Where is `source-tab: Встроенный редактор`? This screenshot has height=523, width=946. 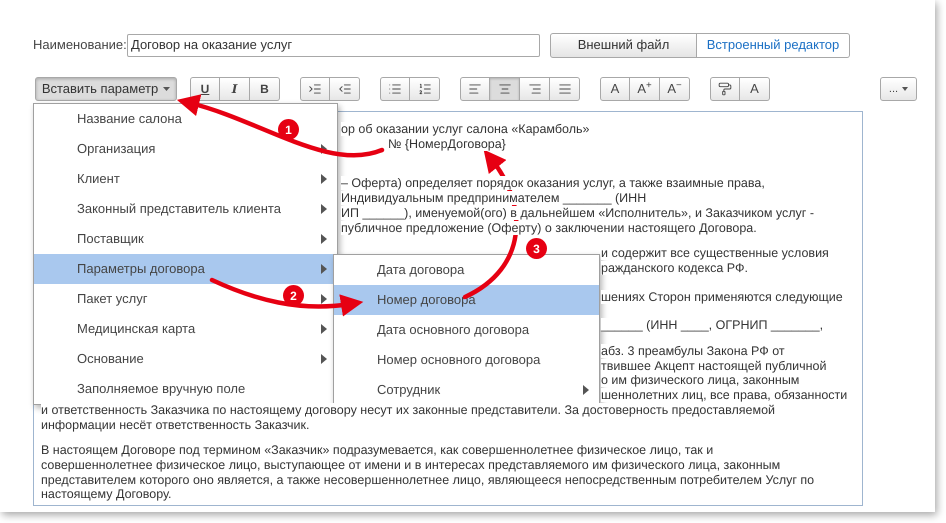 source-tab: Встроенный редактор is located at coordinates (773, 45).